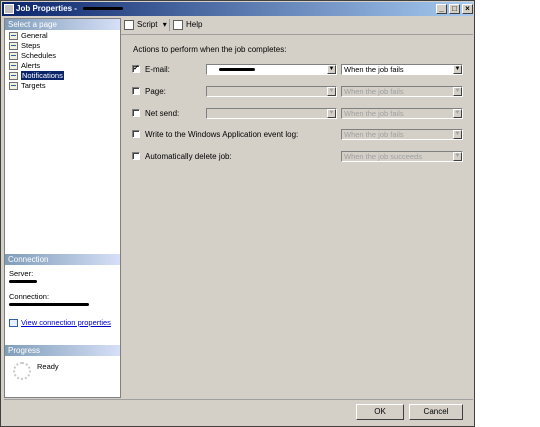  Describe the element at coordinates (21, 273) in the screenshot. I see `server-label: Server:` at that location.